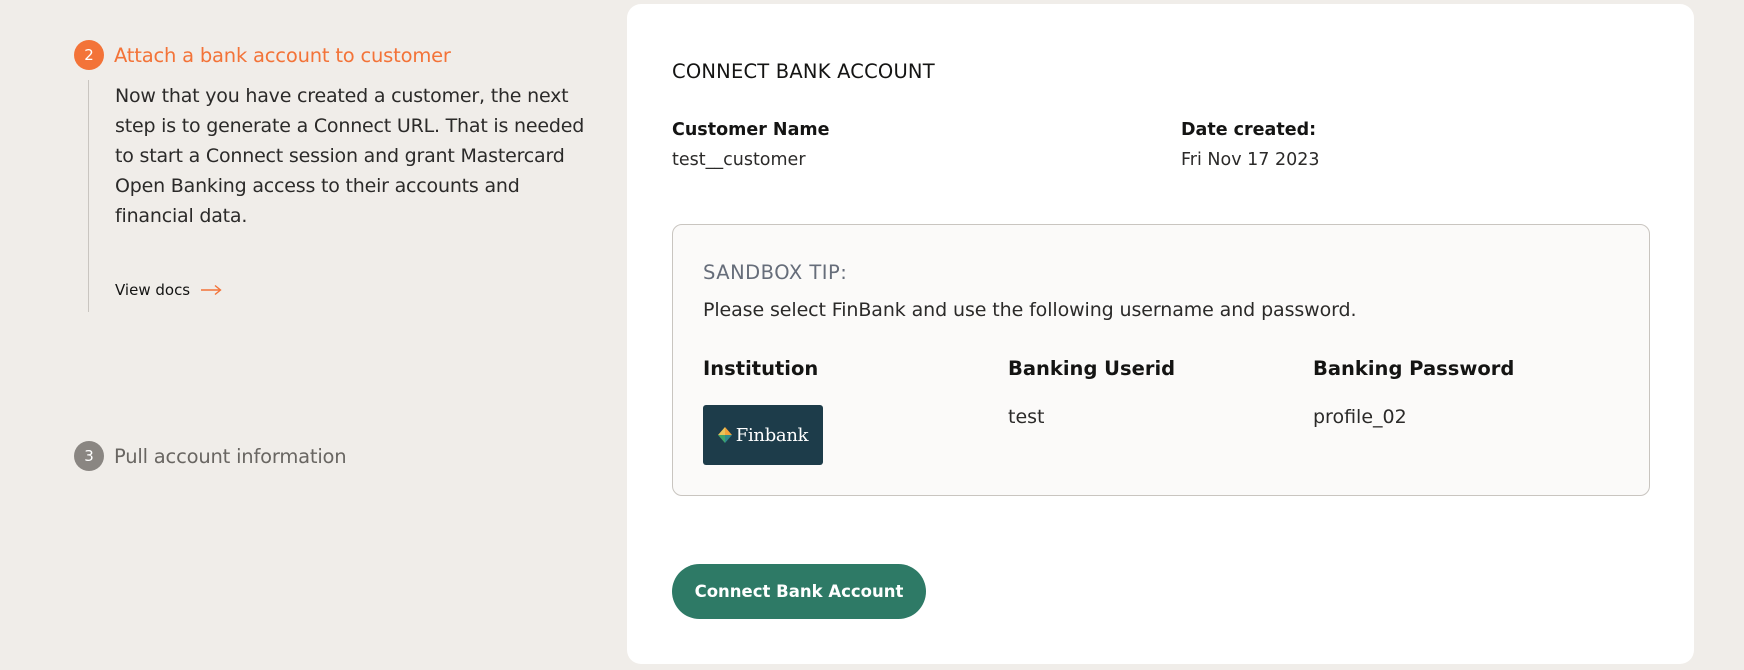 The width and height of the screenshot is (1744, 670). What do you see at coordinates (89, 456) in the screenshot?
I see `step-number-badge: 3` at bounding box center [89, 456].